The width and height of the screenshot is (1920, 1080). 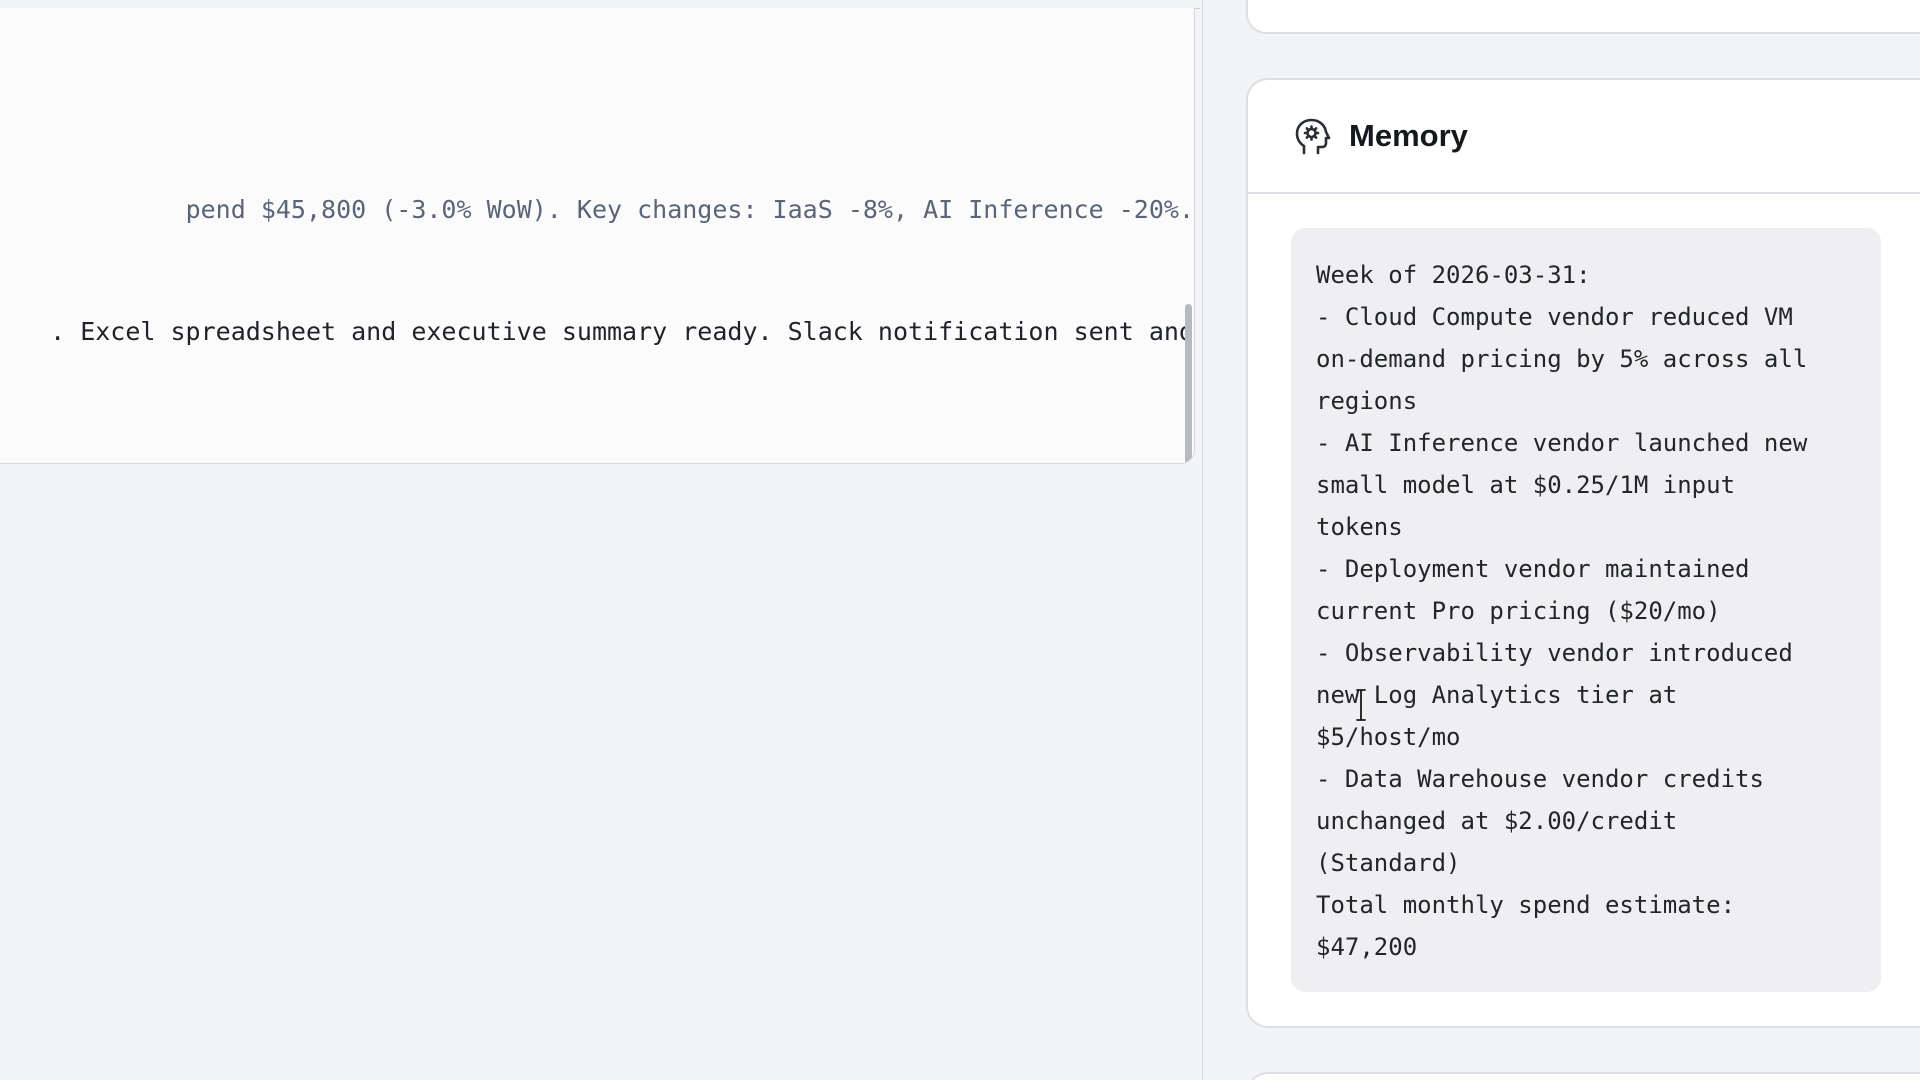 I want to click on log-scrollbar-thumb, so click(x=1188, y=383).